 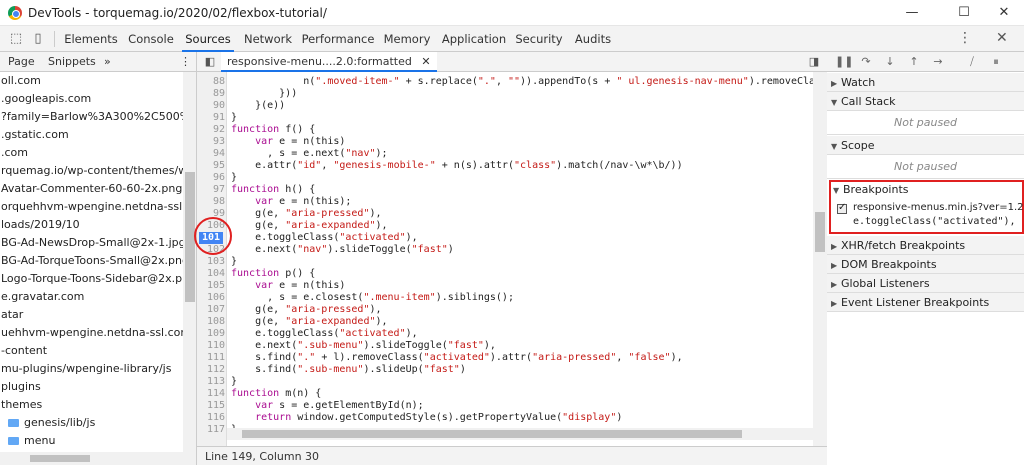 What do you see at coordinates (91, 261) in the screenshot?
I see `tree-item: BG-Ad-TorqueToons-Small@2x.png` at bounding box center [91, 261].